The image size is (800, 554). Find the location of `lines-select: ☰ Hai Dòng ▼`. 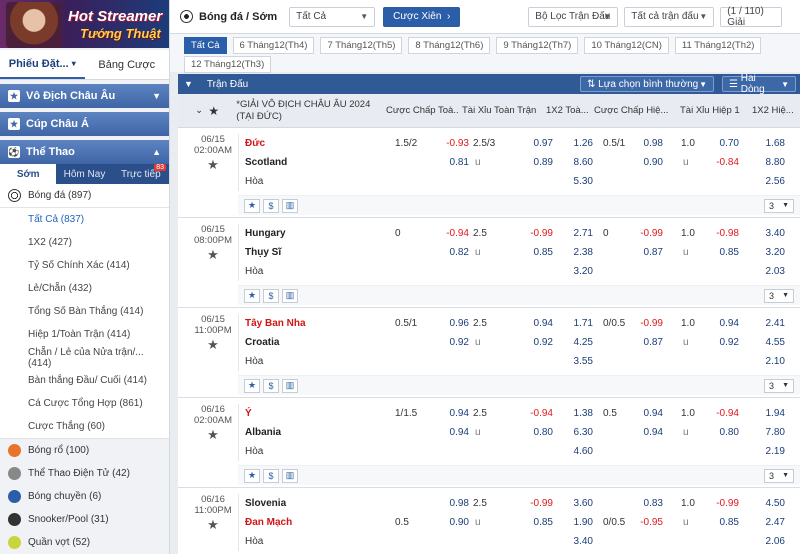

lines-select: ☰ Hai Dòng ▼ is located at coordinates (759, 84).